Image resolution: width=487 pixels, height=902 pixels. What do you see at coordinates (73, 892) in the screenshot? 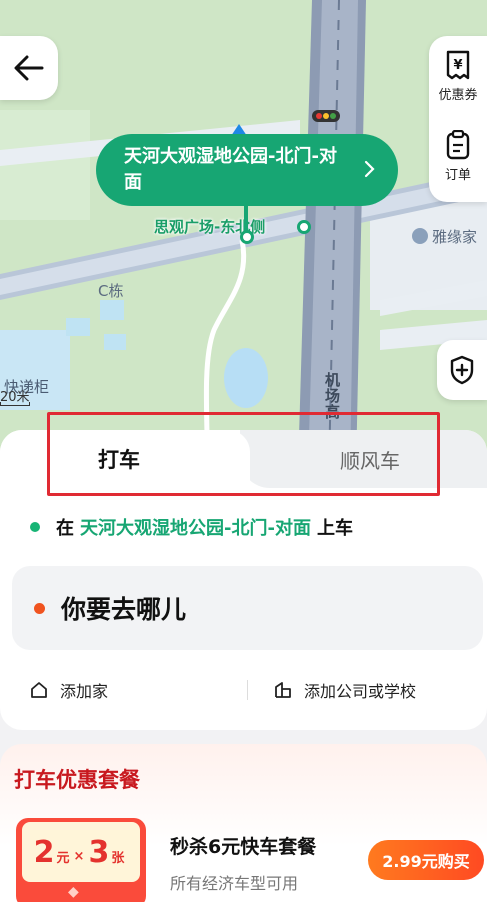
I see `coupon-decoration-icon: ◆` at bounding box center [73, 892].